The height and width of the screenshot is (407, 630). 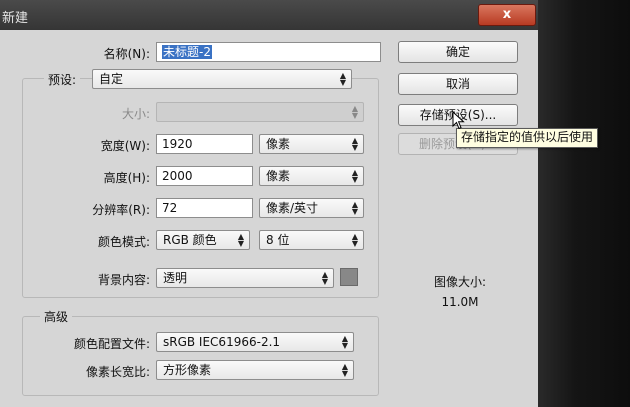 I want to click on color-profile-select: sRGB IEC61966-2.1 ▲ ▼, so click(x=255, y=342).